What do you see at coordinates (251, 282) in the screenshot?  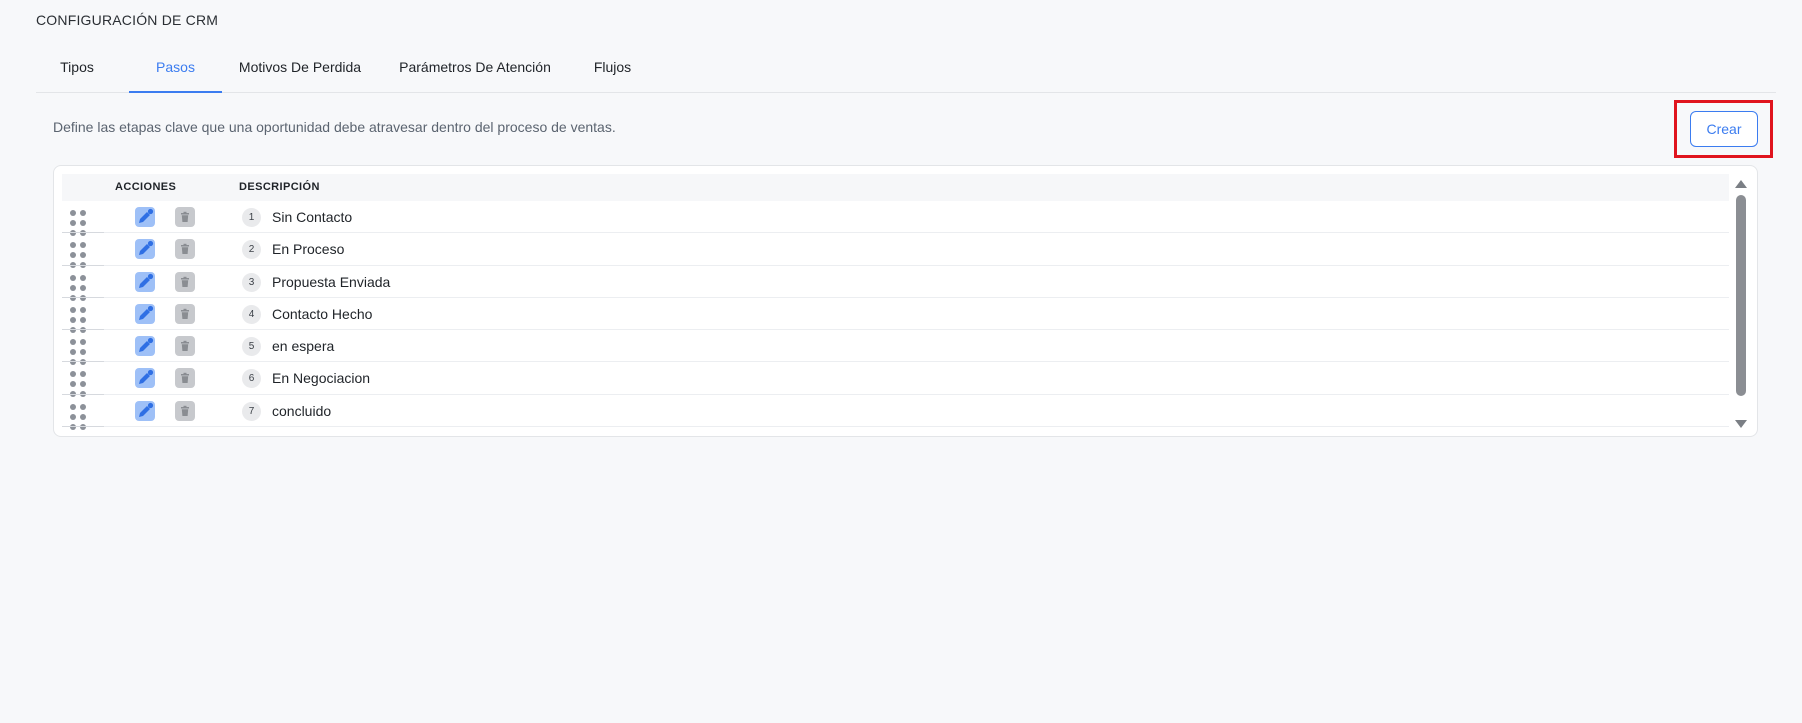 I see `step-number-badge: 3` at bounding box center [251, 282].